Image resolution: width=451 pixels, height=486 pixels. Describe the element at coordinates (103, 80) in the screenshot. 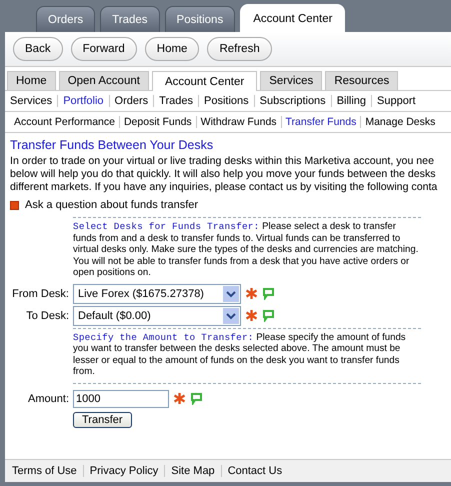

I see `main-tab: Open Account` at that location.